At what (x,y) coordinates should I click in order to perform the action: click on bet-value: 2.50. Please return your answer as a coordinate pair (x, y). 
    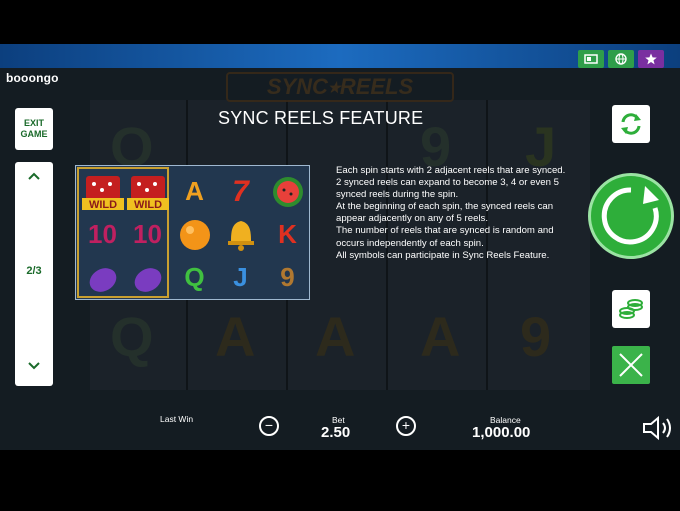
    Looking at the image, I should click on (336, 432).